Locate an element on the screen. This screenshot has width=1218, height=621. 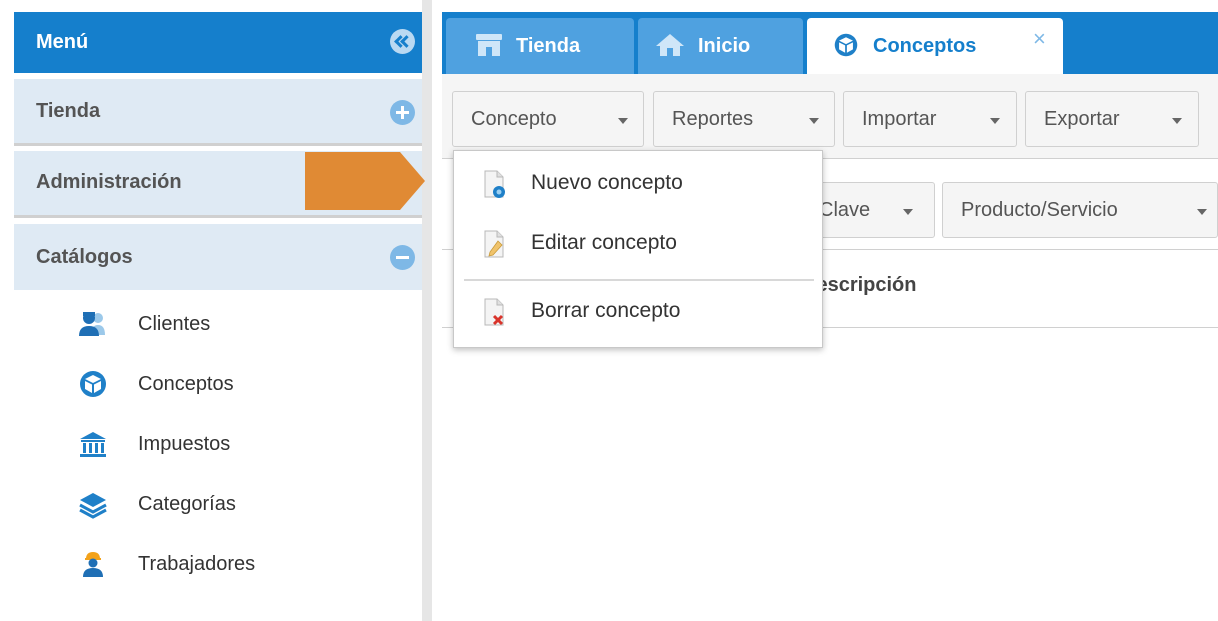
sidebar-item-label: Clientes is located at coordinates (174, 324).